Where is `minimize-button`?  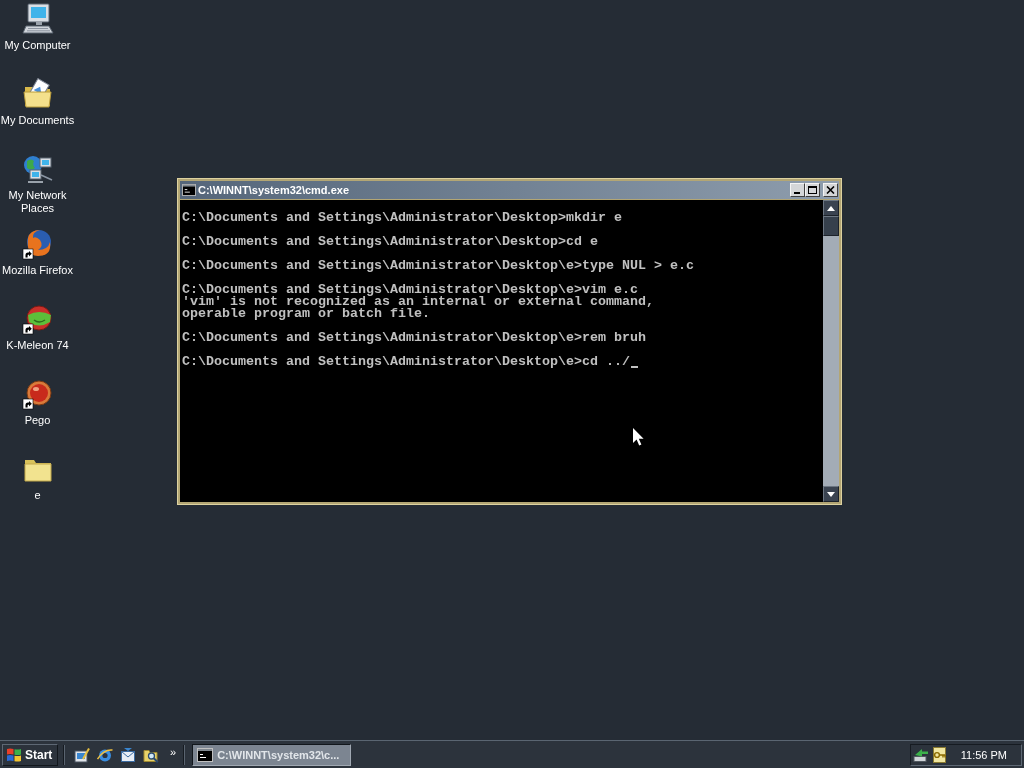
minimize-button is located at coordinates (797, 190).